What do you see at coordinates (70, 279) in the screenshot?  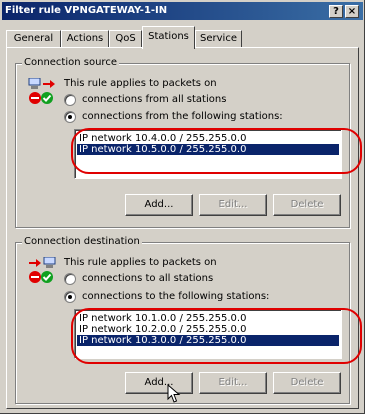 I see `destination-all-radio` at bounding box center [70, 279].